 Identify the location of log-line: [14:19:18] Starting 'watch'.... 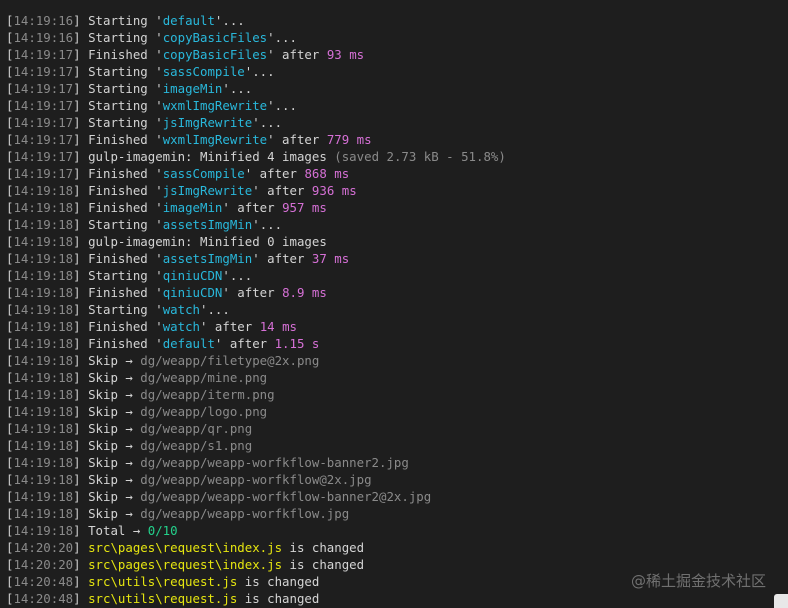
(397, 309).